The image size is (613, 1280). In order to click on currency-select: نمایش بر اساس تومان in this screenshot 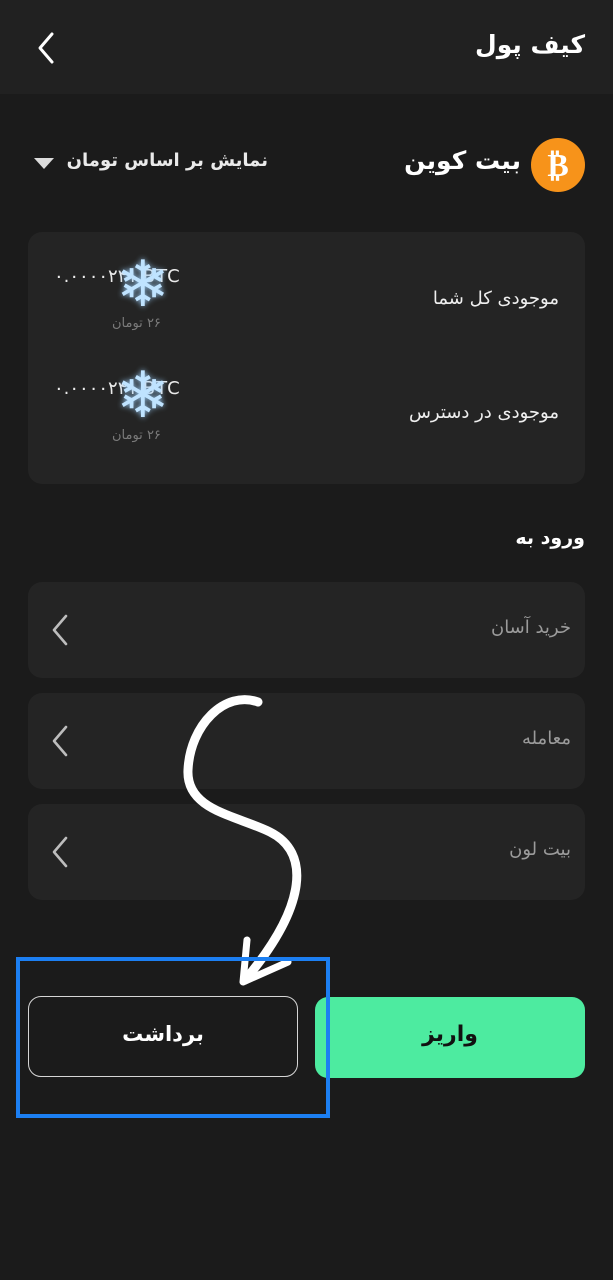, I will do `click(148, 163)`.